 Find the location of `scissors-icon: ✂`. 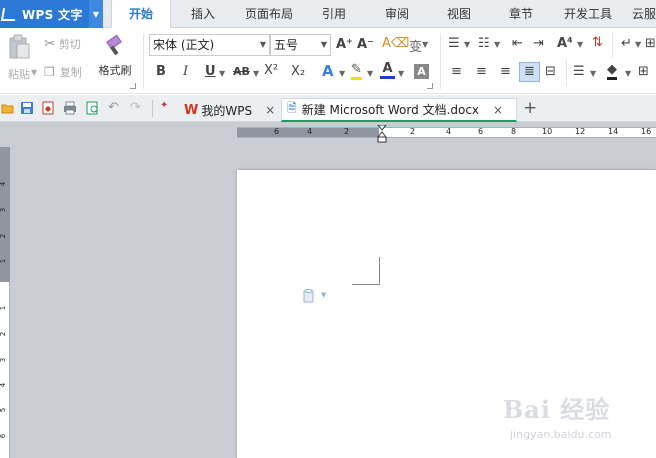

scissors-icon: ✂ is located at coordinates (50, 44).